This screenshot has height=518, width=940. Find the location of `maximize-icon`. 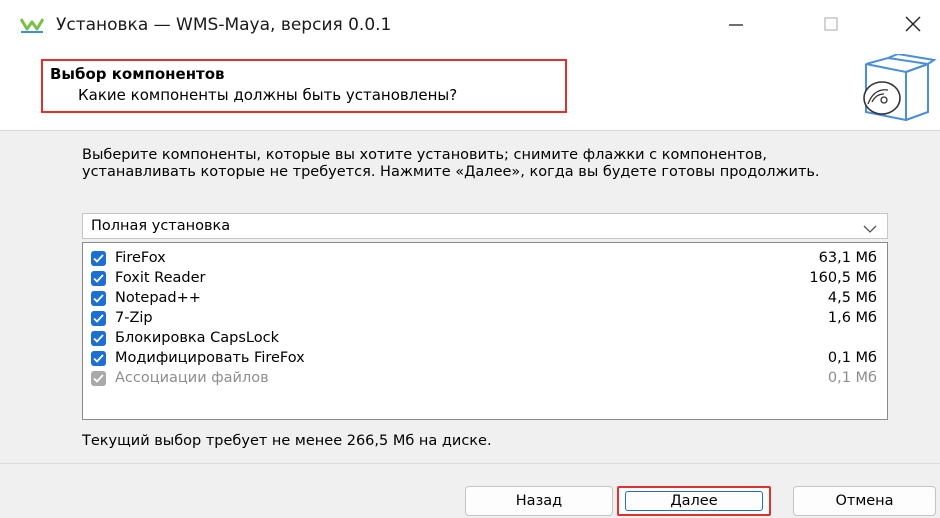

maximize-icon is located at coordinates (831, 26).